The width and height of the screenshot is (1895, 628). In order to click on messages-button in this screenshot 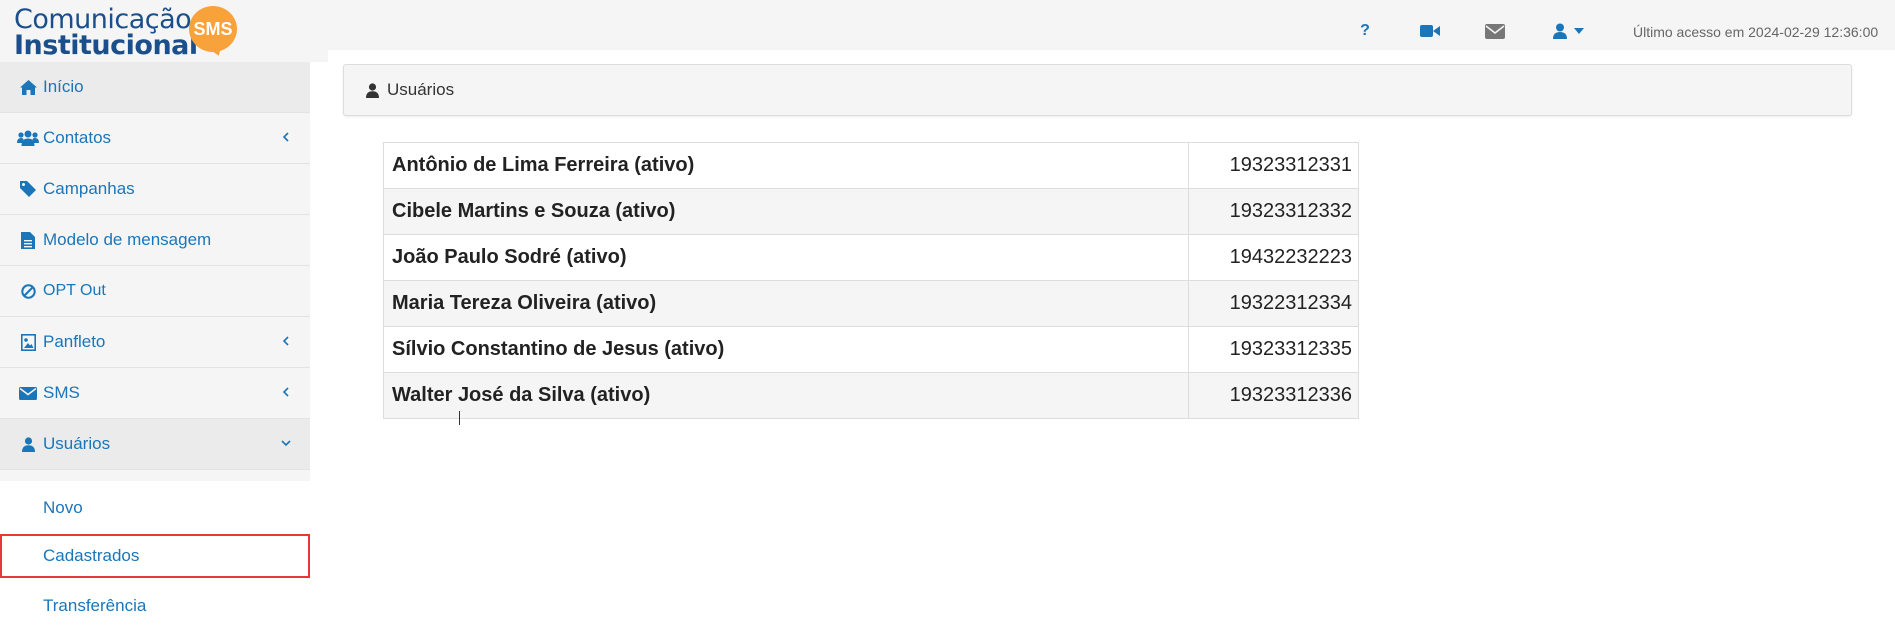, I will do `click(1495, 31)`.